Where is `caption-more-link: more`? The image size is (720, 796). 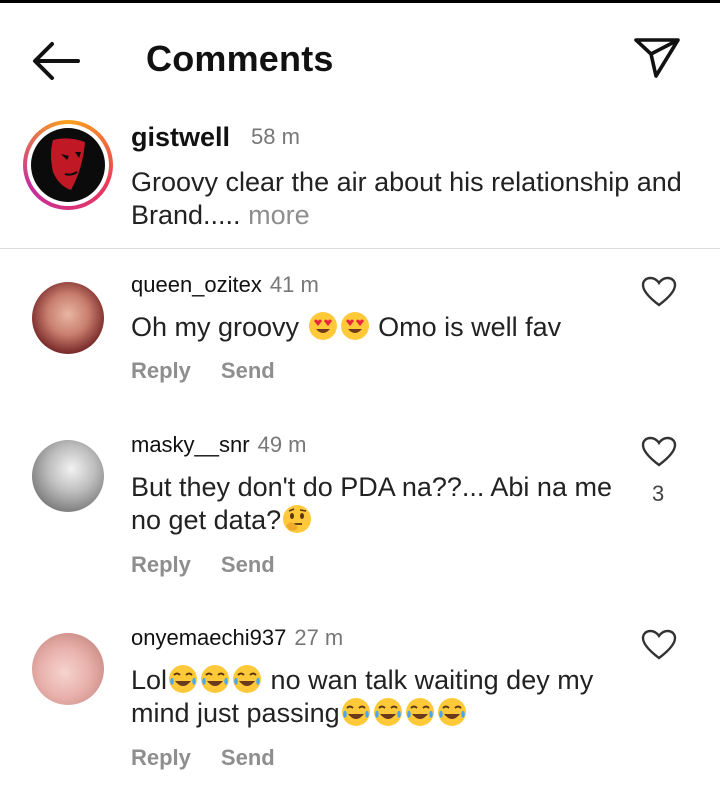 caption-more-link: more is located at coordinates (279, 215).